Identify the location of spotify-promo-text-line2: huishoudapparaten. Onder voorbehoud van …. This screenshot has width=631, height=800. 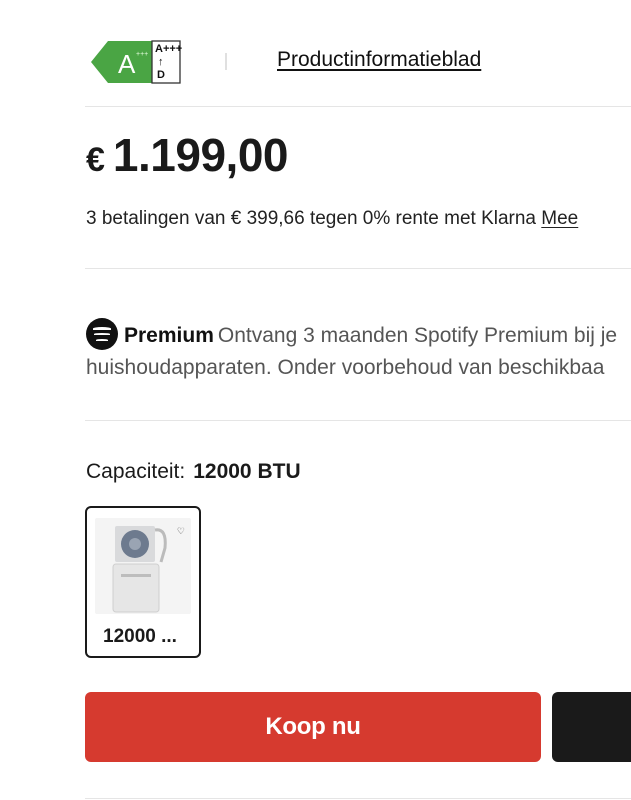
(345, 367).